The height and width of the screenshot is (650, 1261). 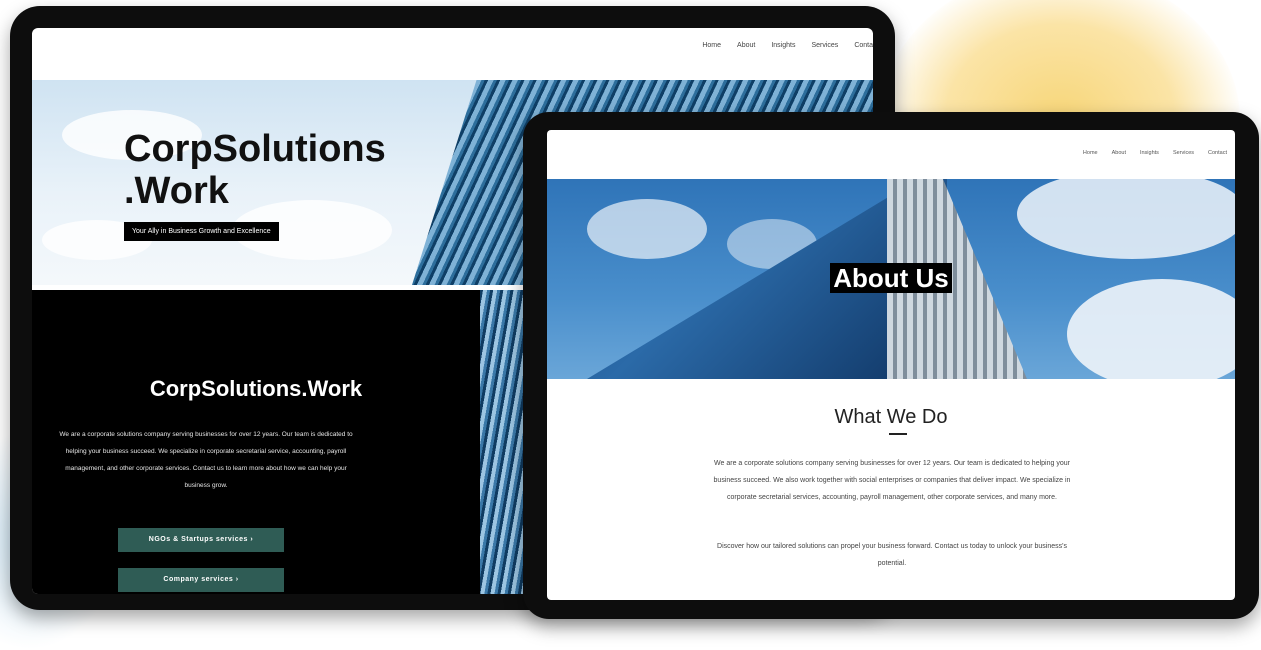 What do you see at coordinates (711, 45) in the screenshot?
I see `back-nav-home: Home` at bounding box center [711, 45].